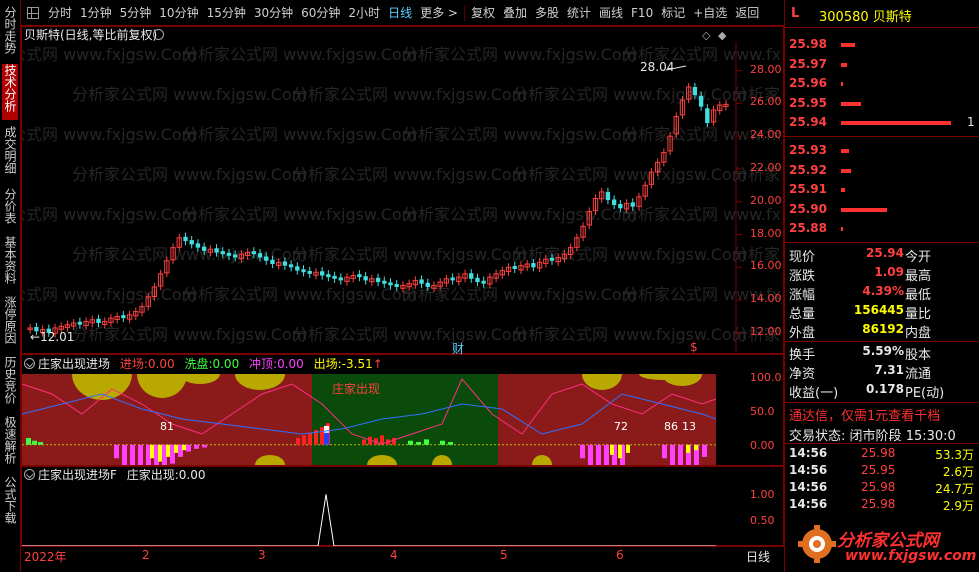 This screenshot has width=979, height=572. I want to click on chevron-down-icon, so click(158, 34).